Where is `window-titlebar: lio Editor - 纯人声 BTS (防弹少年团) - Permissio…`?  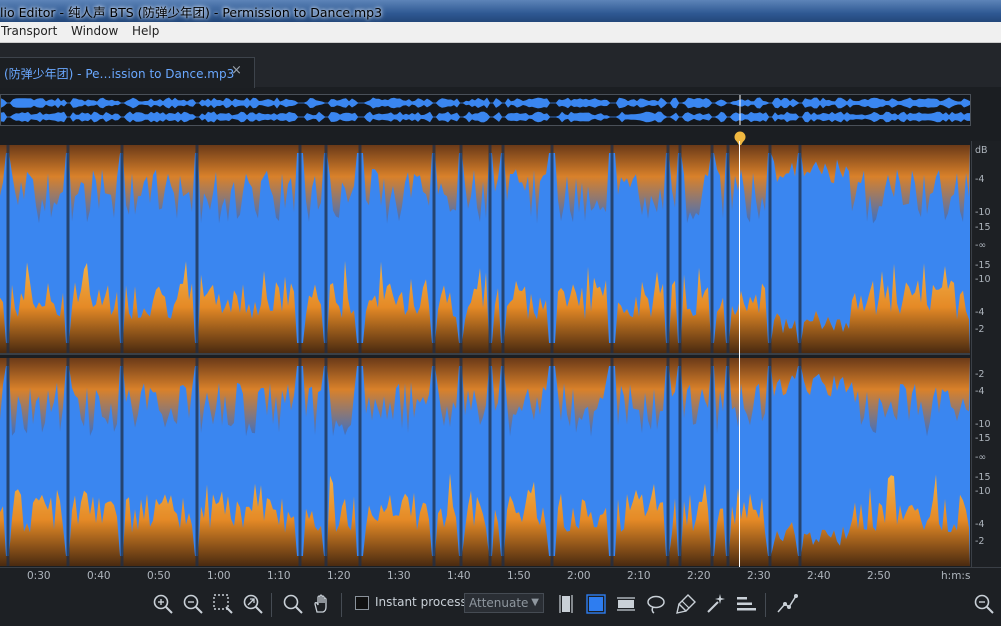 window-titlebar: lio Editor - 纯人声 BTS (防弹少年团) - Permissio… is located at coordinates (500, 11).